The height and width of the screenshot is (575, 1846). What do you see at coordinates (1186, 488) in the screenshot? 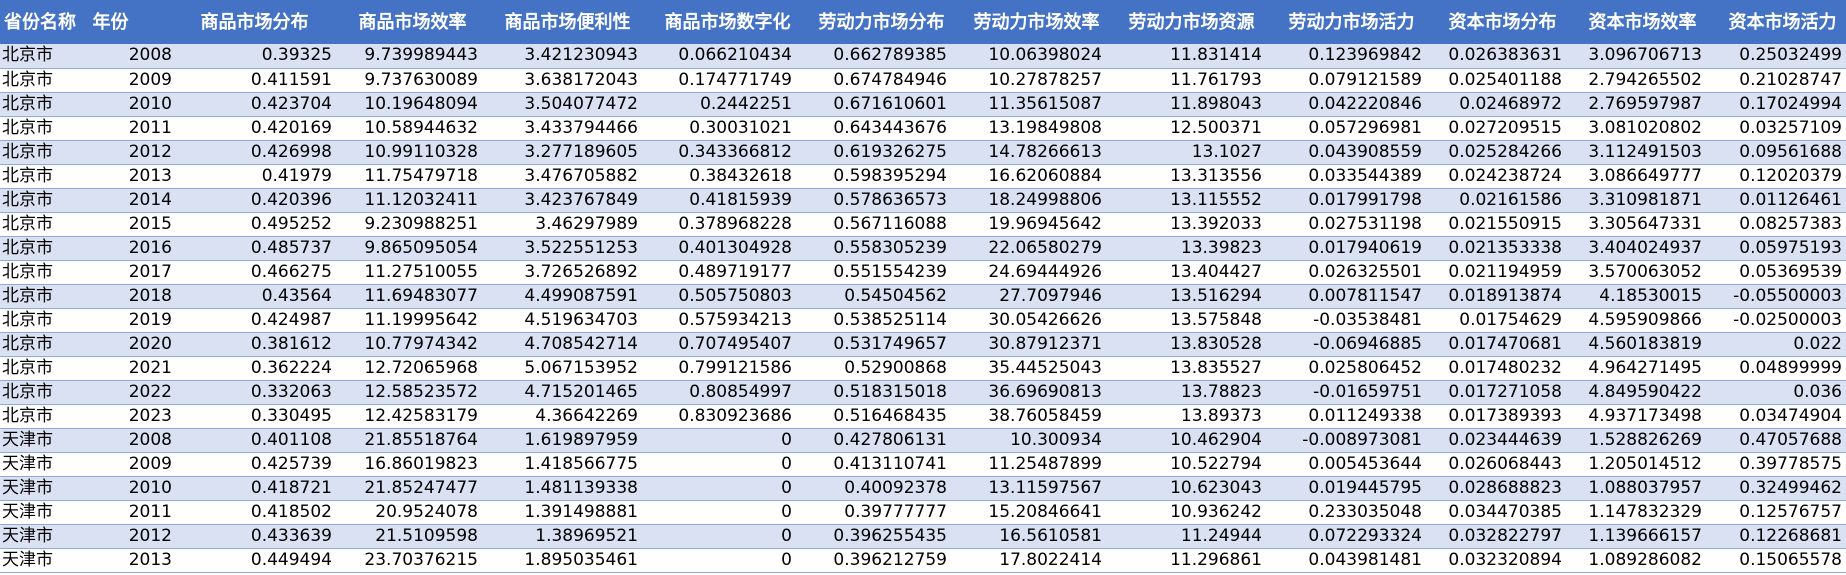
I see `value-cell: 10.623043` at bounding box center [1186, 488].